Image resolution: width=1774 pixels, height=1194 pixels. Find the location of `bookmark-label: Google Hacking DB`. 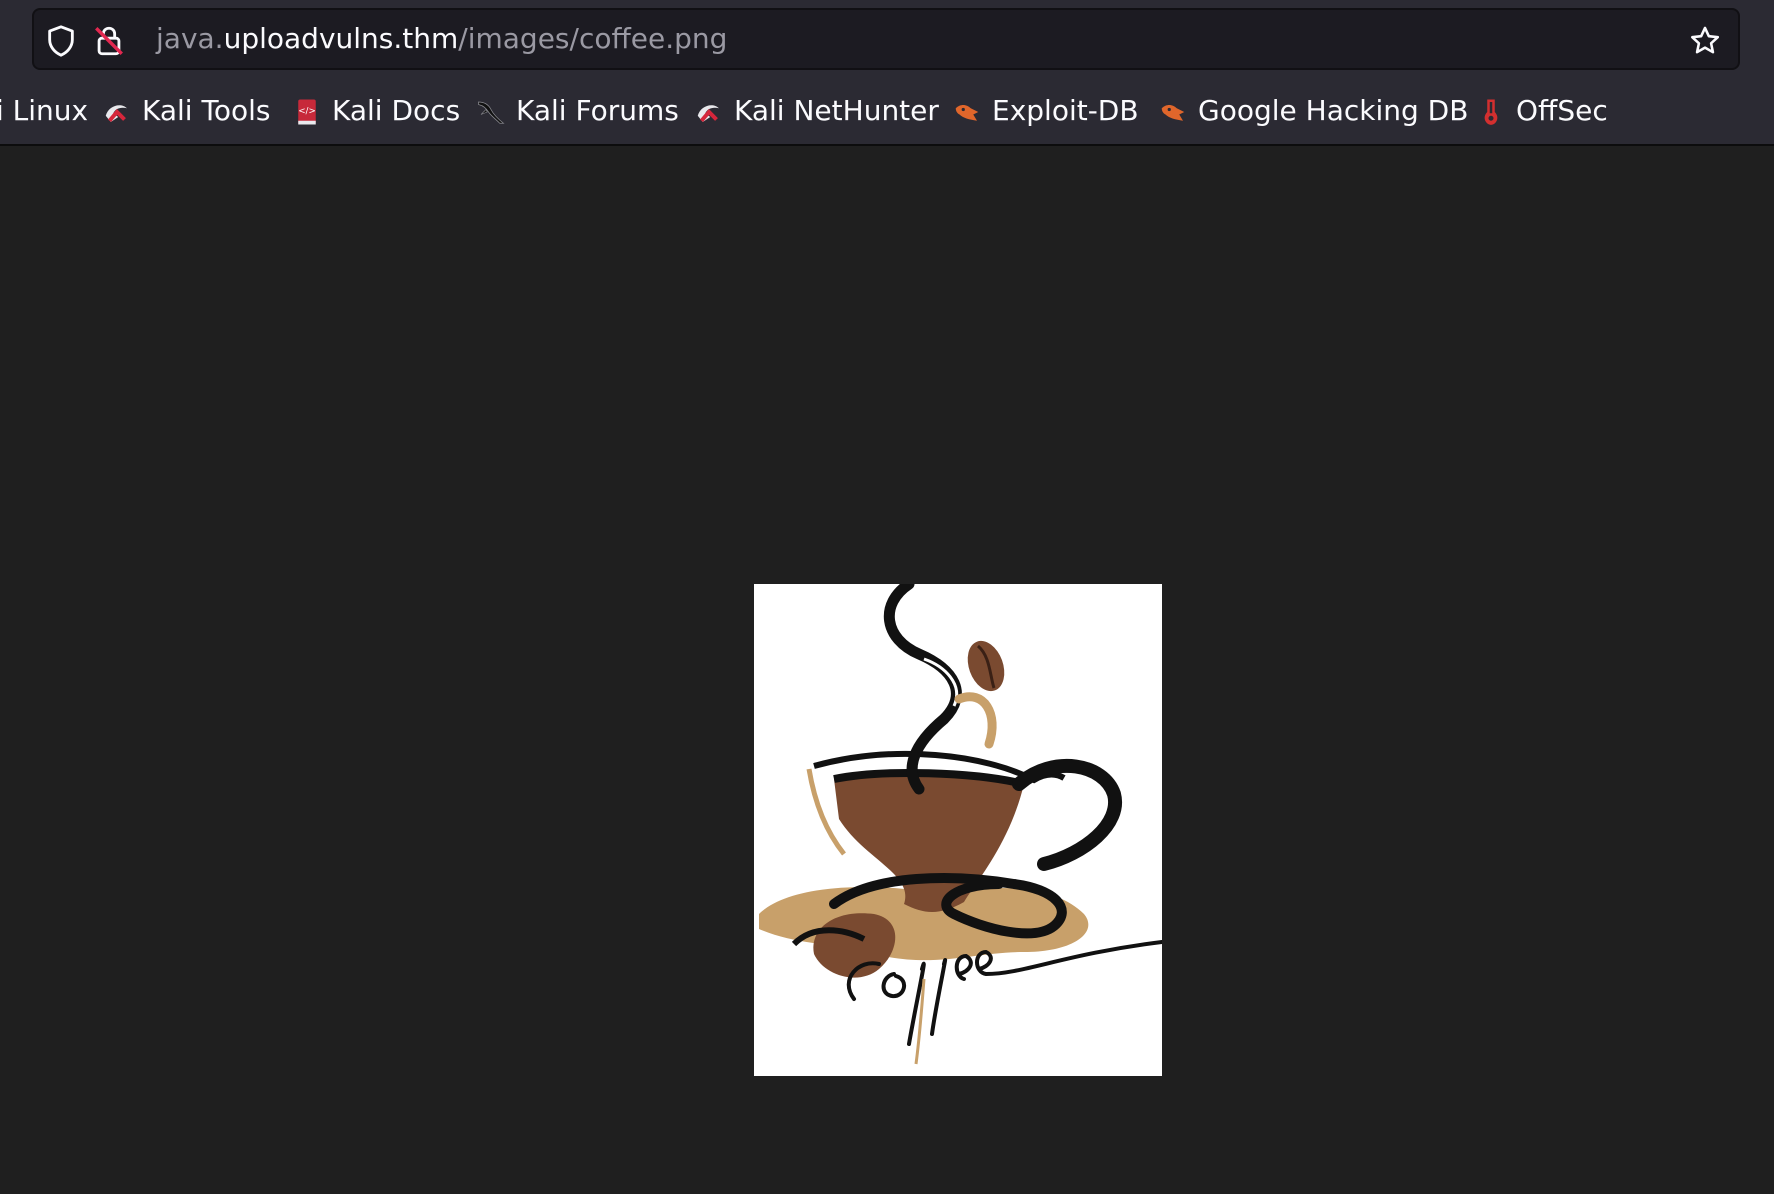

bookmark-label: Google Hacking DB is located at coordinates (1333, 110).